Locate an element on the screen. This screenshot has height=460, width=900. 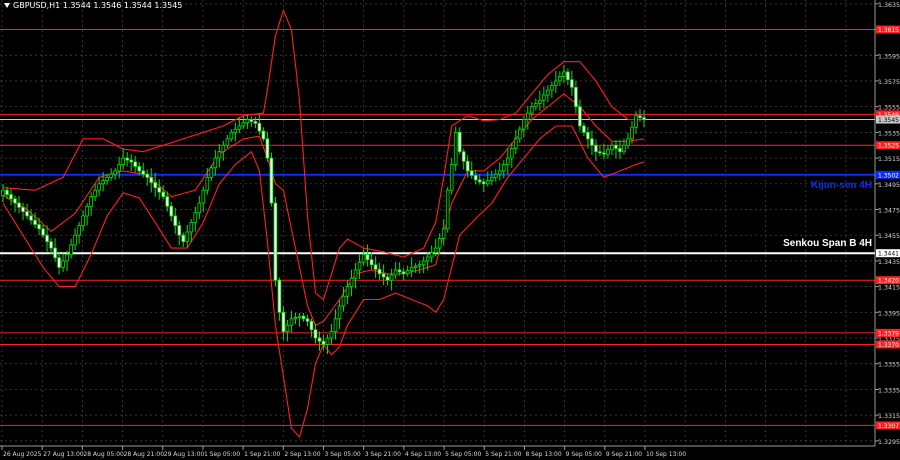
price-tick-label: 1.3335 is located at coordinates (889, 390).